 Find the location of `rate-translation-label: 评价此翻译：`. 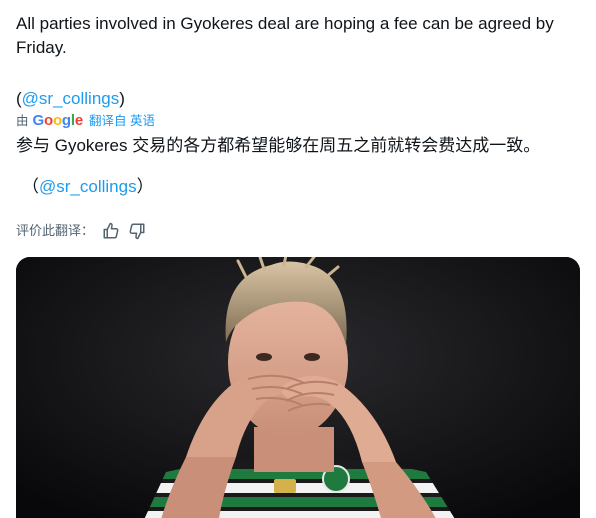

rate-translation-label: 评价此翻译： is located at coordinates (55, 230).